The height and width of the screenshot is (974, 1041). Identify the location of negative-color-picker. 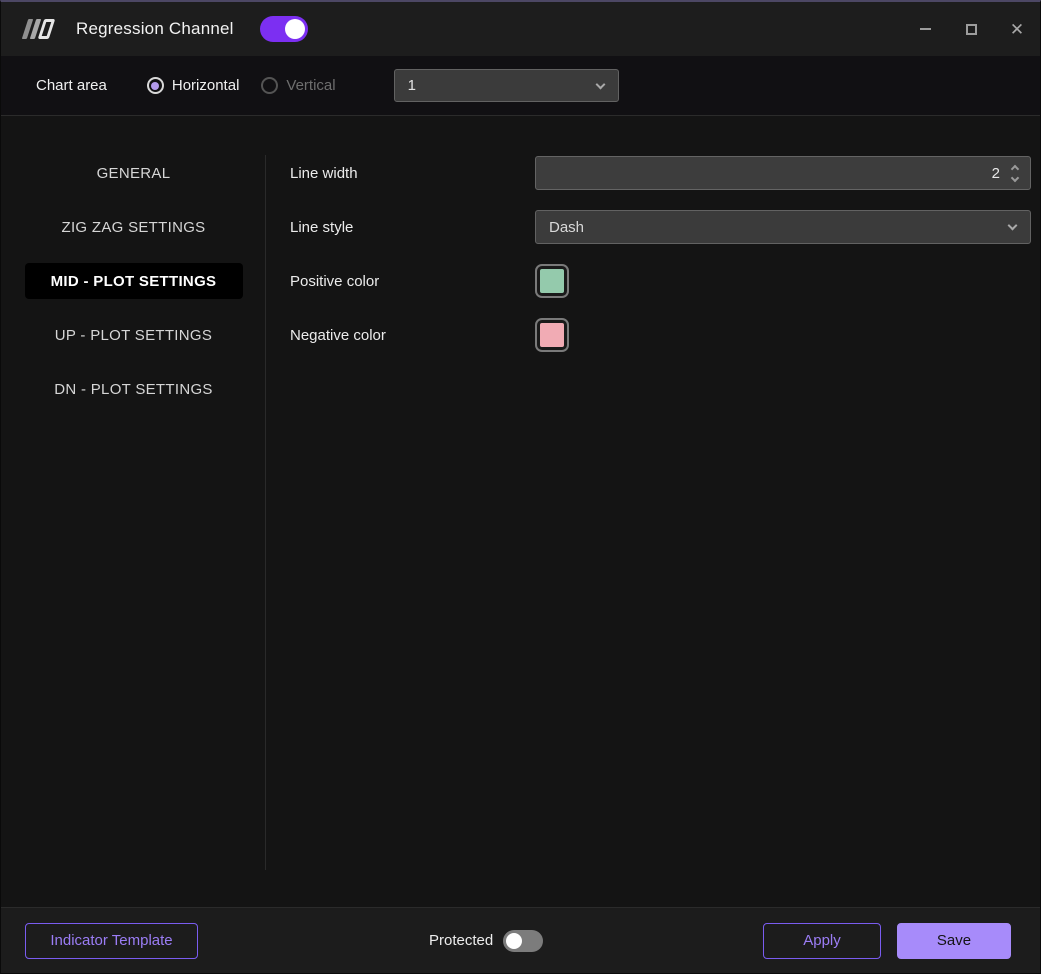
(552, 335).